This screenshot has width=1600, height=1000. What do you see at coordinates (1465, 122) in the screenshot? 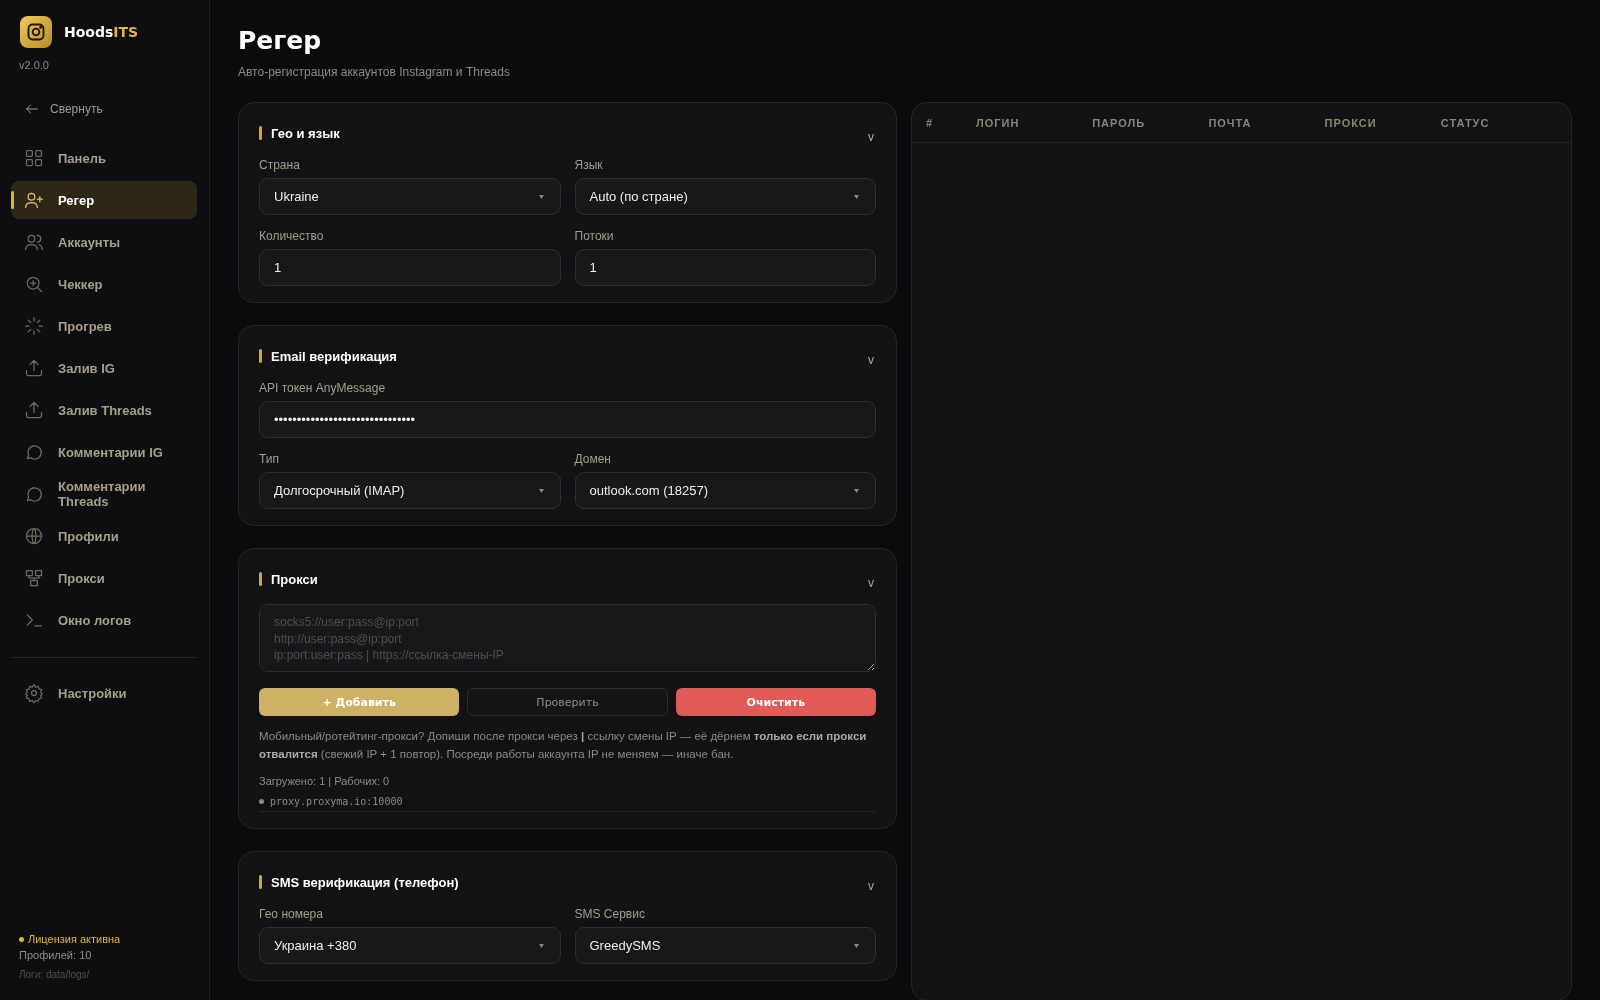
I see `column-header: СТАТУС` at bounding box center [1465, 122].